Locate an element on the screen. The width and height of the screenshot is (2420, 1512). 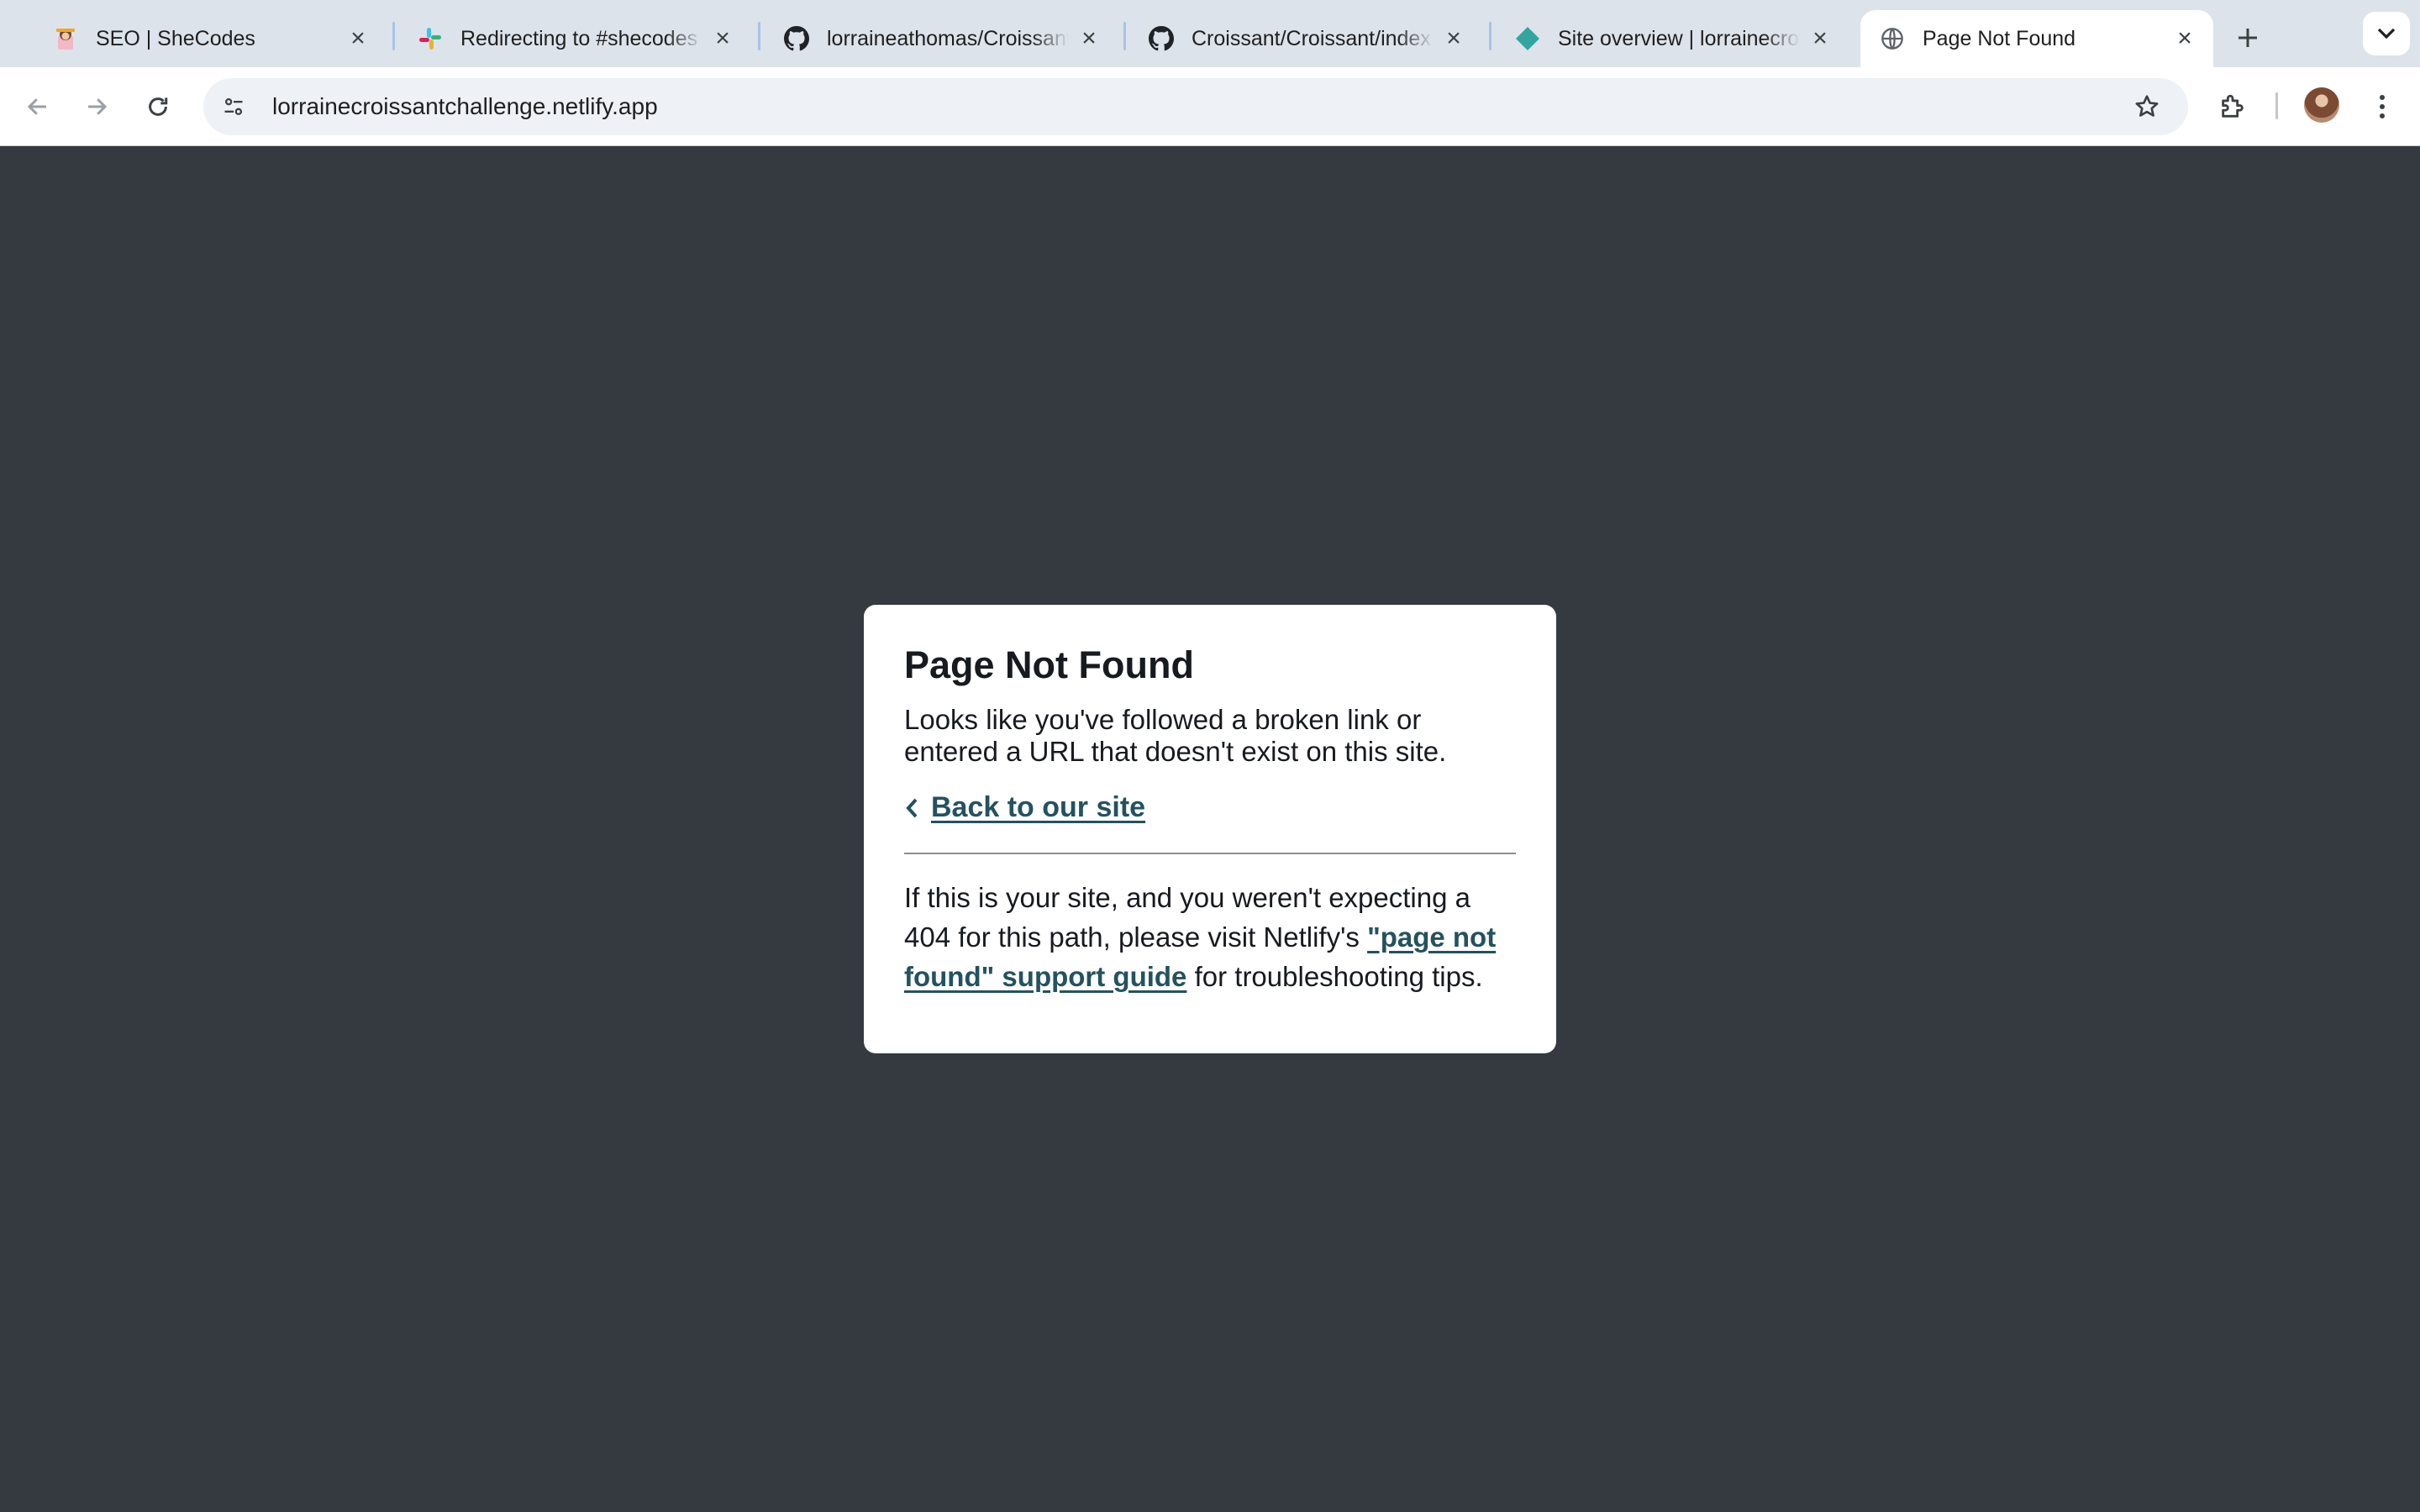
reload-button is located at coordinates (158, 107).